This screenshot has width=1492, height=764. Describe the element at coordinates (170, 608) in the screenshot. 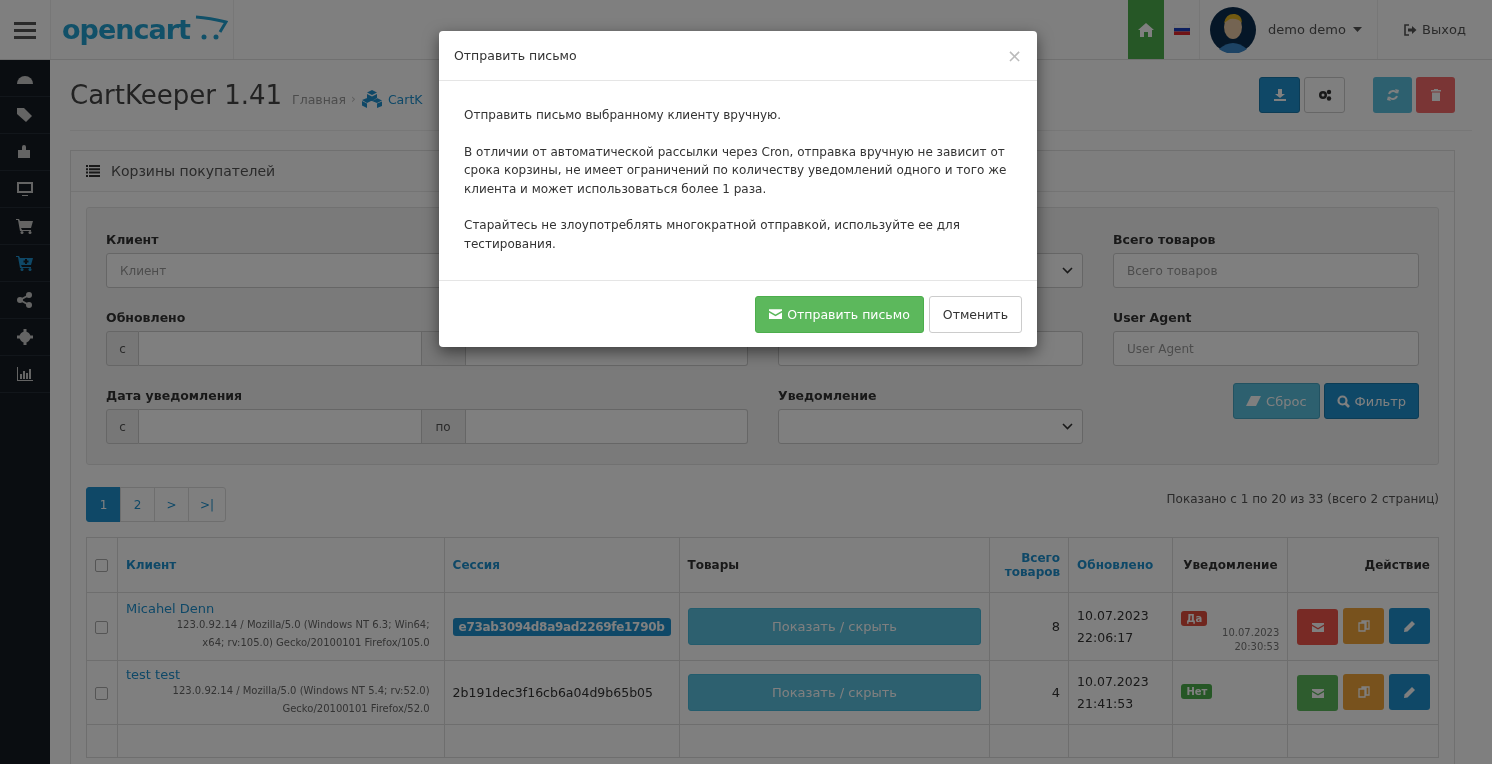

I see `client-link: Micahel Denn` at that location.